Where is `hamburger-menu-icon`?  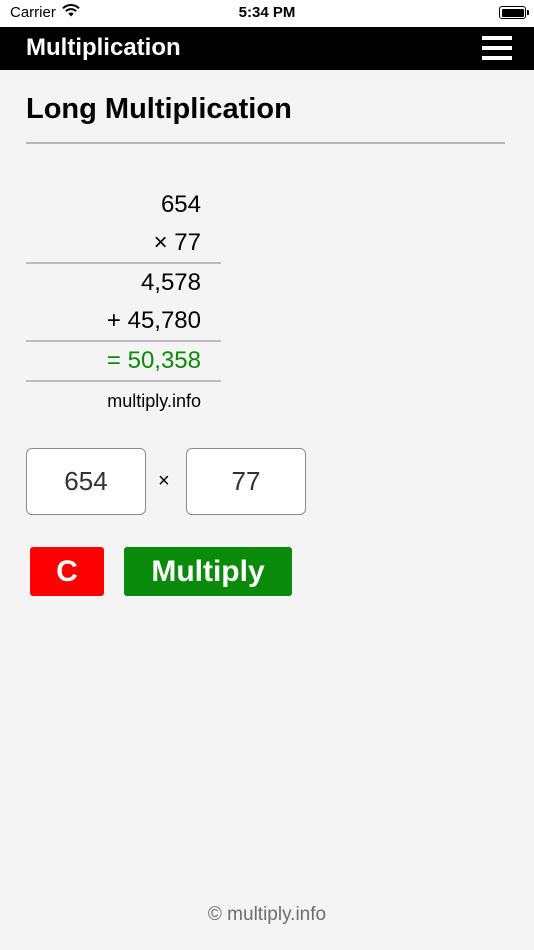 hamburger-menu-icon is located at coordinates (497, 48).